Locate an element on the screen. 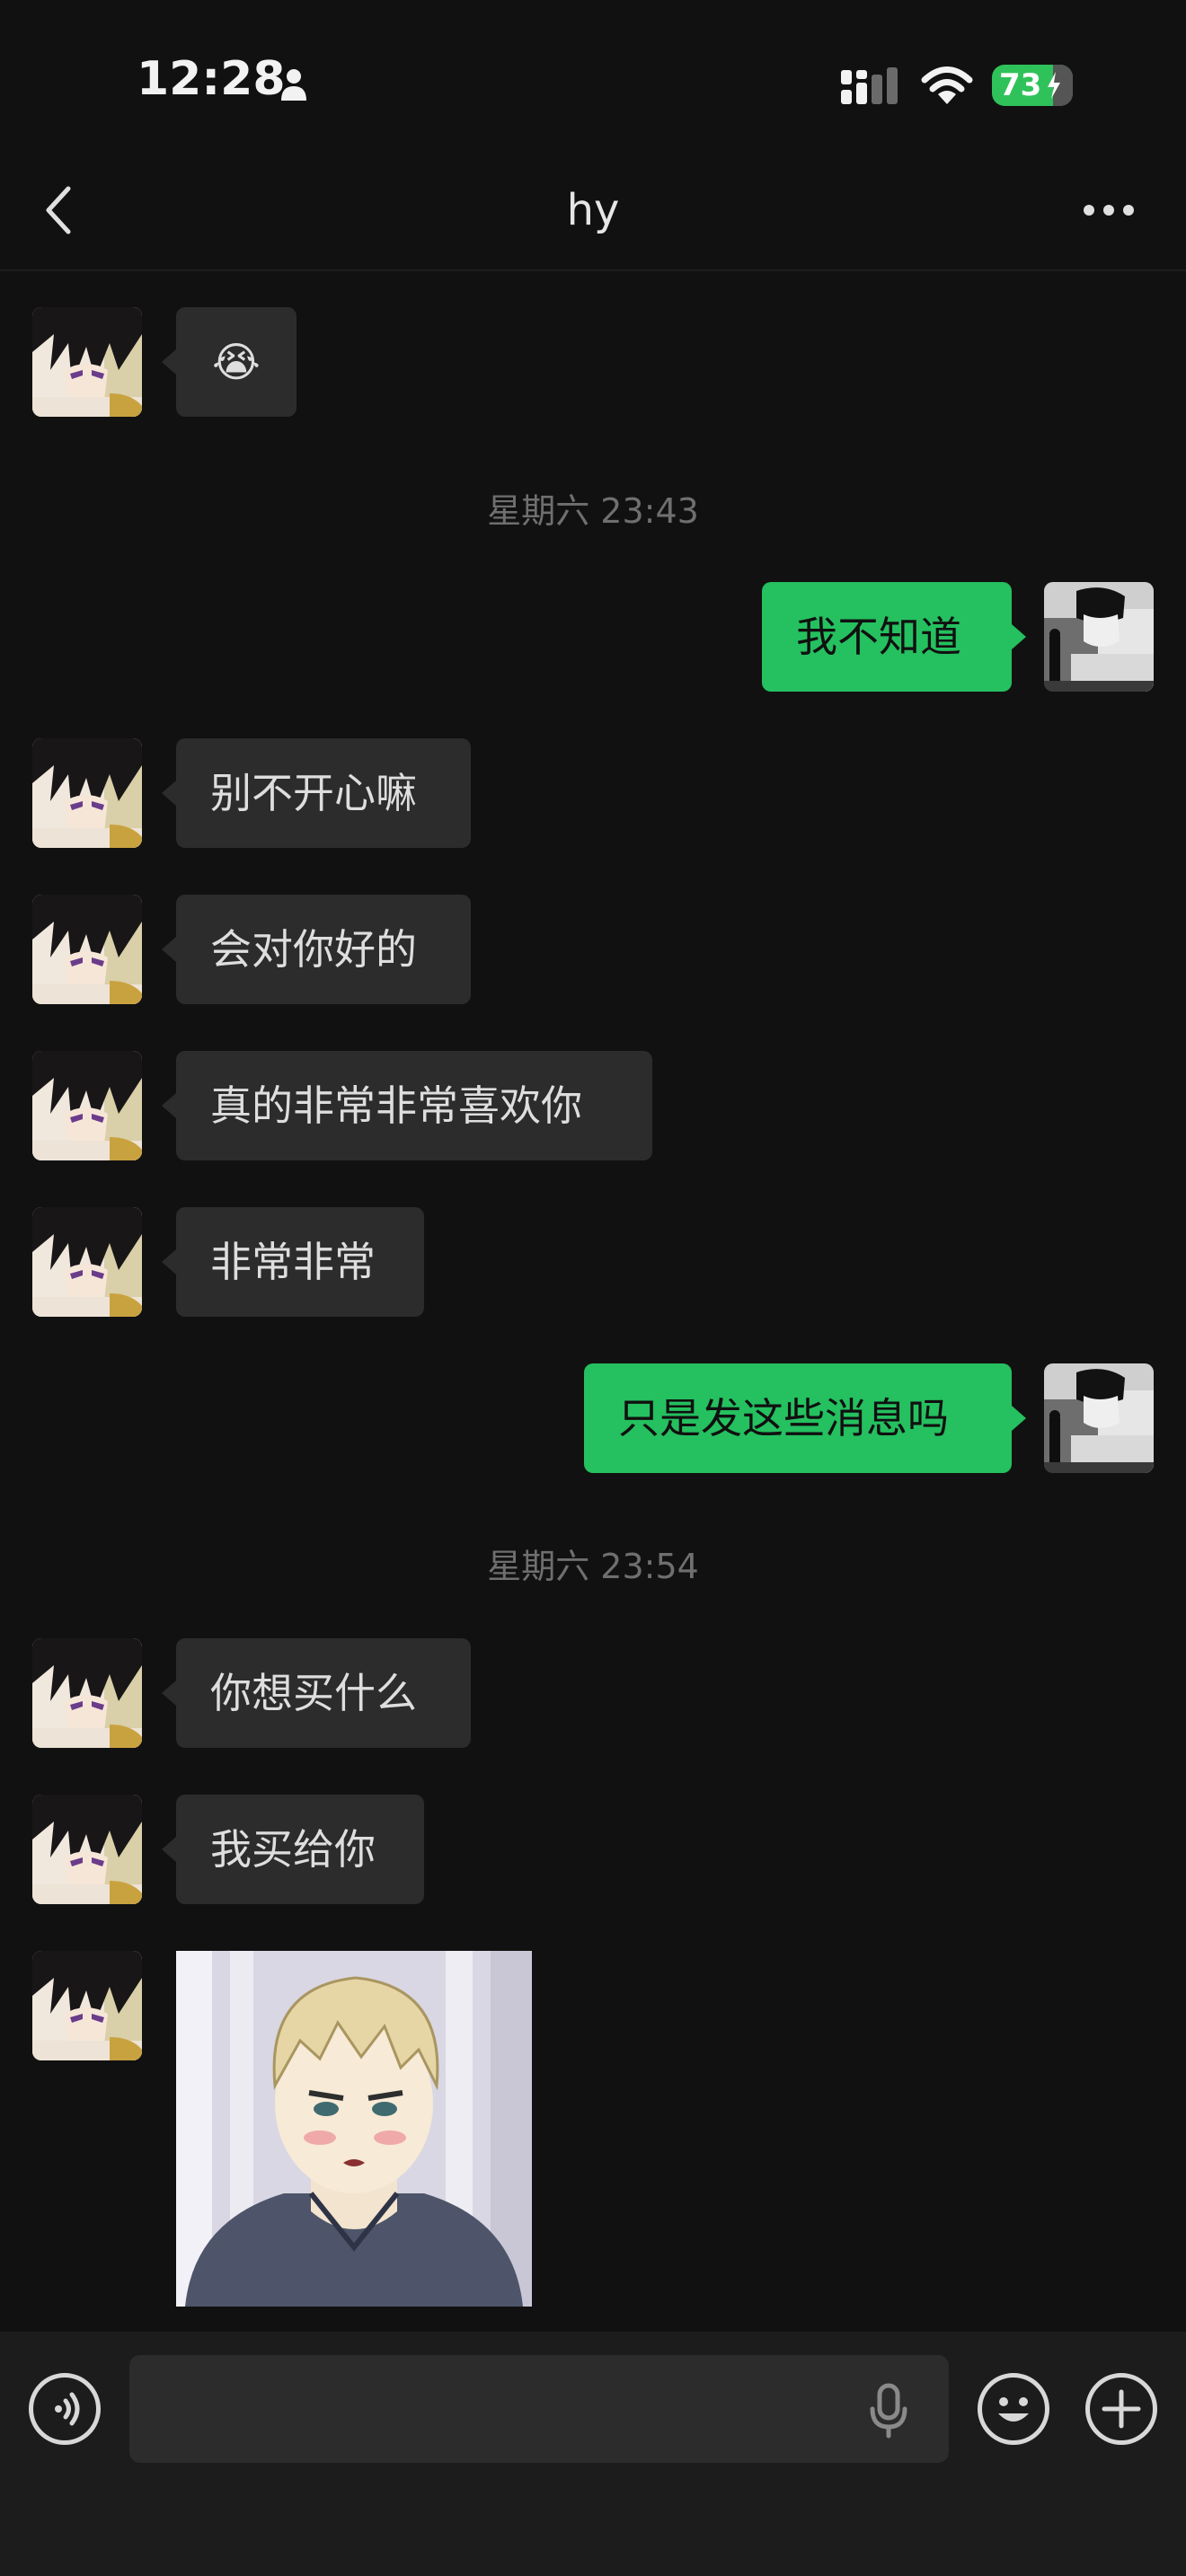 This screenshot has height=2576, width=1186. message-text: 别不开心嘛 is located at coordinates (313, 793).